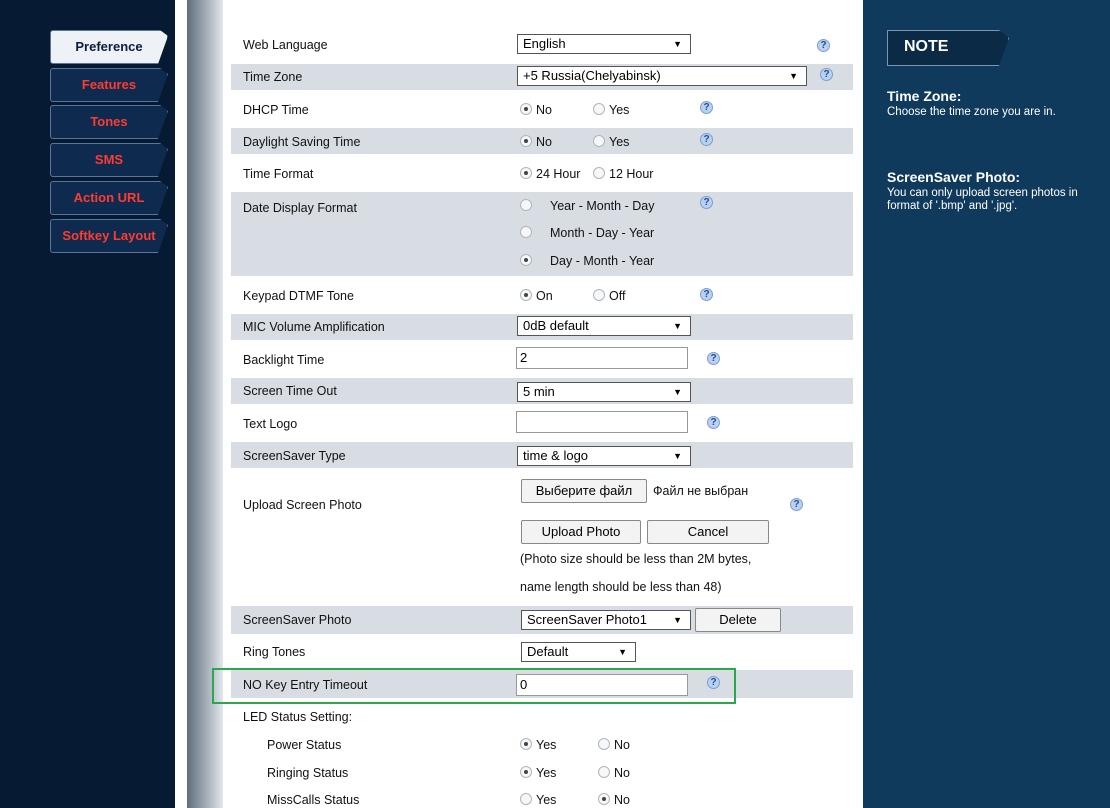  What do you see at coordinates (619, 142) in the screenshot?
I see `daylight-yes-label: Yes` at bounding box center [619, 142].